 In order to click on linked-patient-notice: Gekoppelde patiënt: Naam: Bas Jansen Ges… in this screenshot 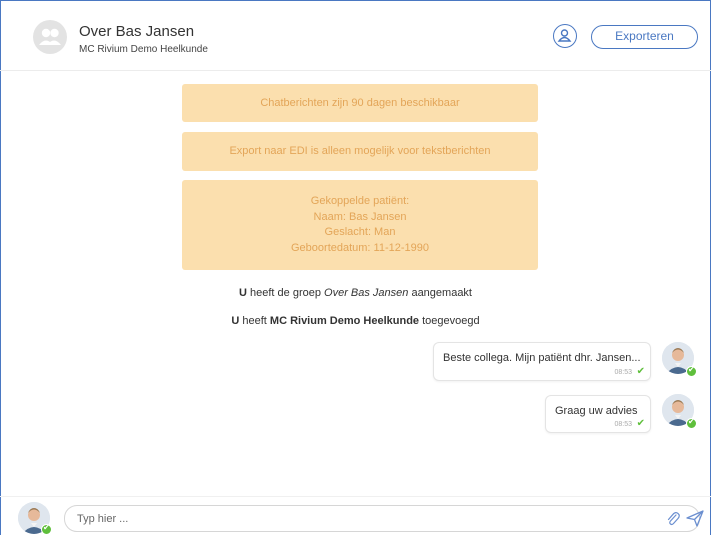, I will do `click(360, 225)`.